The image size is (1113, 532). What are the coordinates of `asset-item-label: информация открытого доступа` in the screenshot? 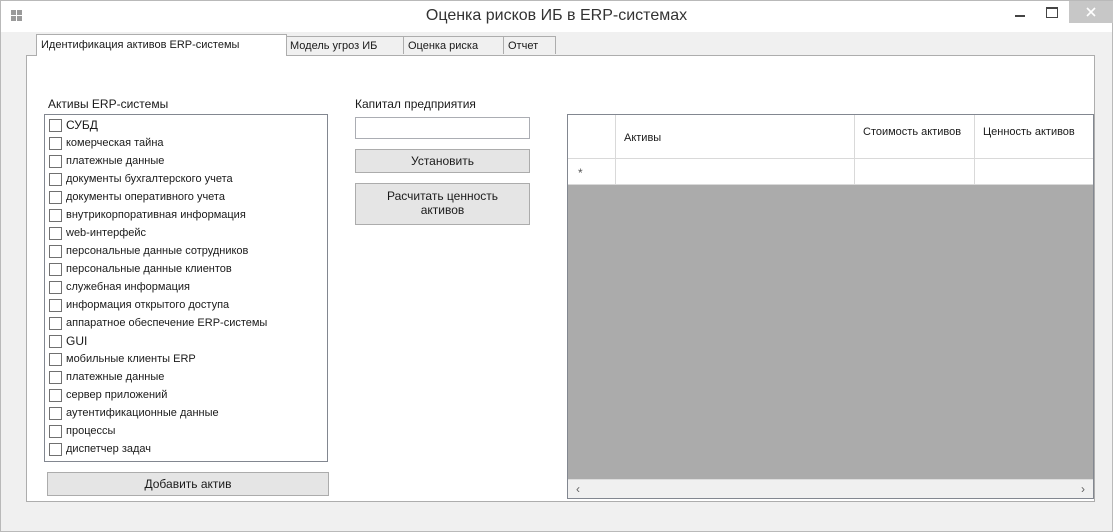 It's located at (148, 305).